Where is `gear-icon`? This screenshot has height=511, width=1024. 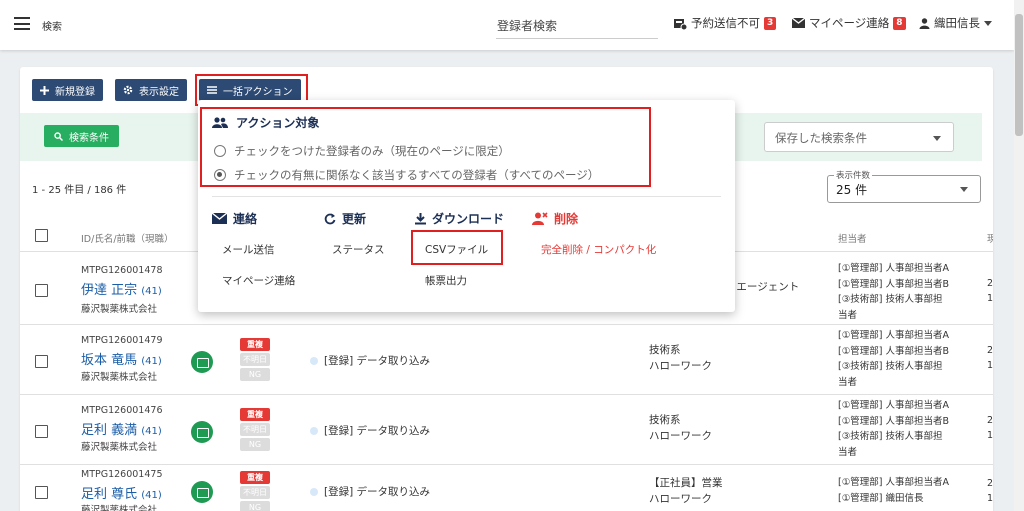 gear-icon is located at coordinates (128, 90).